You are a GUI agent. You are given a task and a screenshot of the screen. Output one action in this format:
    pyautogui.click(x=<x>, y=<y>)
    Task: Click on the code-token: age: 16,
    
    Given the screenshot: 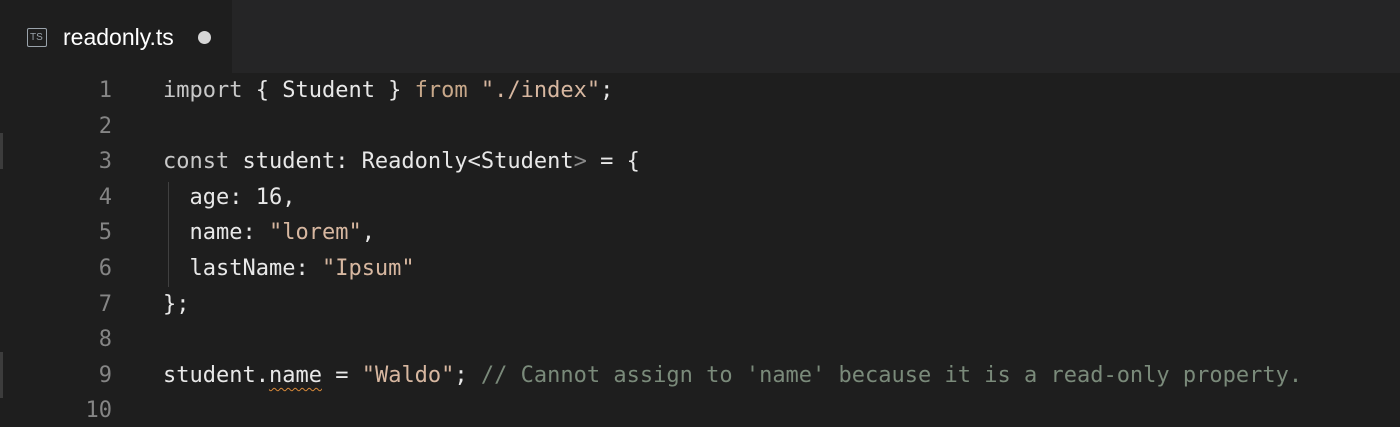 What is the action you would take?
    pyautogui.click(x=229, y=197)
    